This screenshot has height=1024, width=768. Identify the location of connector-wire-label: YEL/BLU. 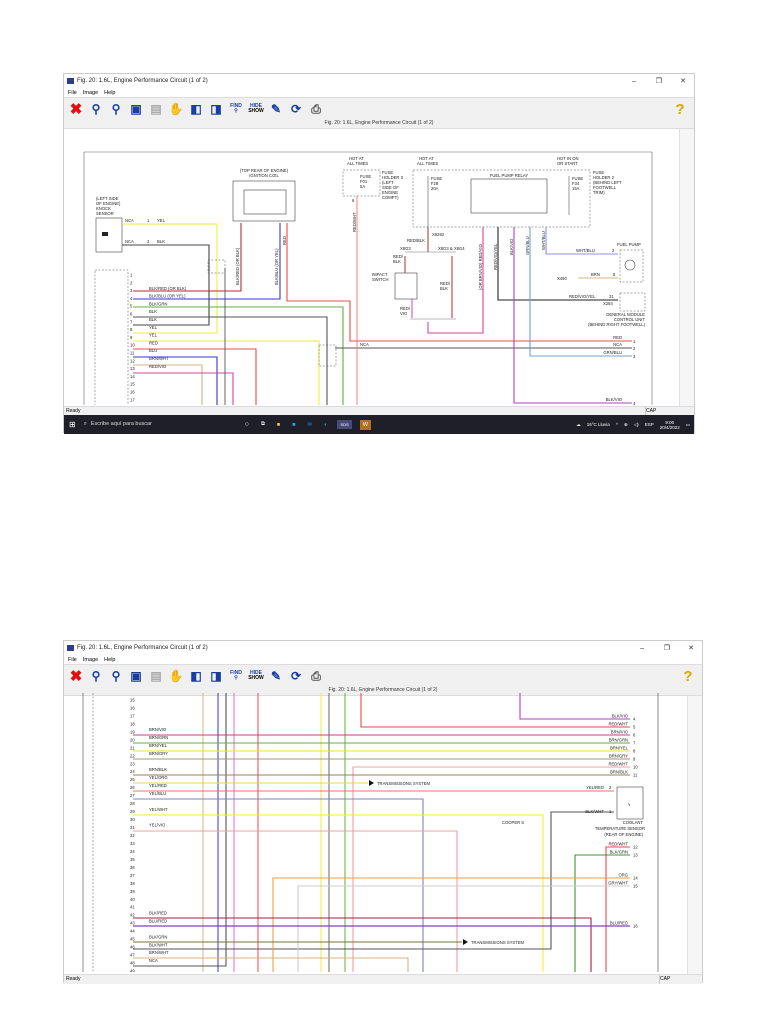
(157, 793).